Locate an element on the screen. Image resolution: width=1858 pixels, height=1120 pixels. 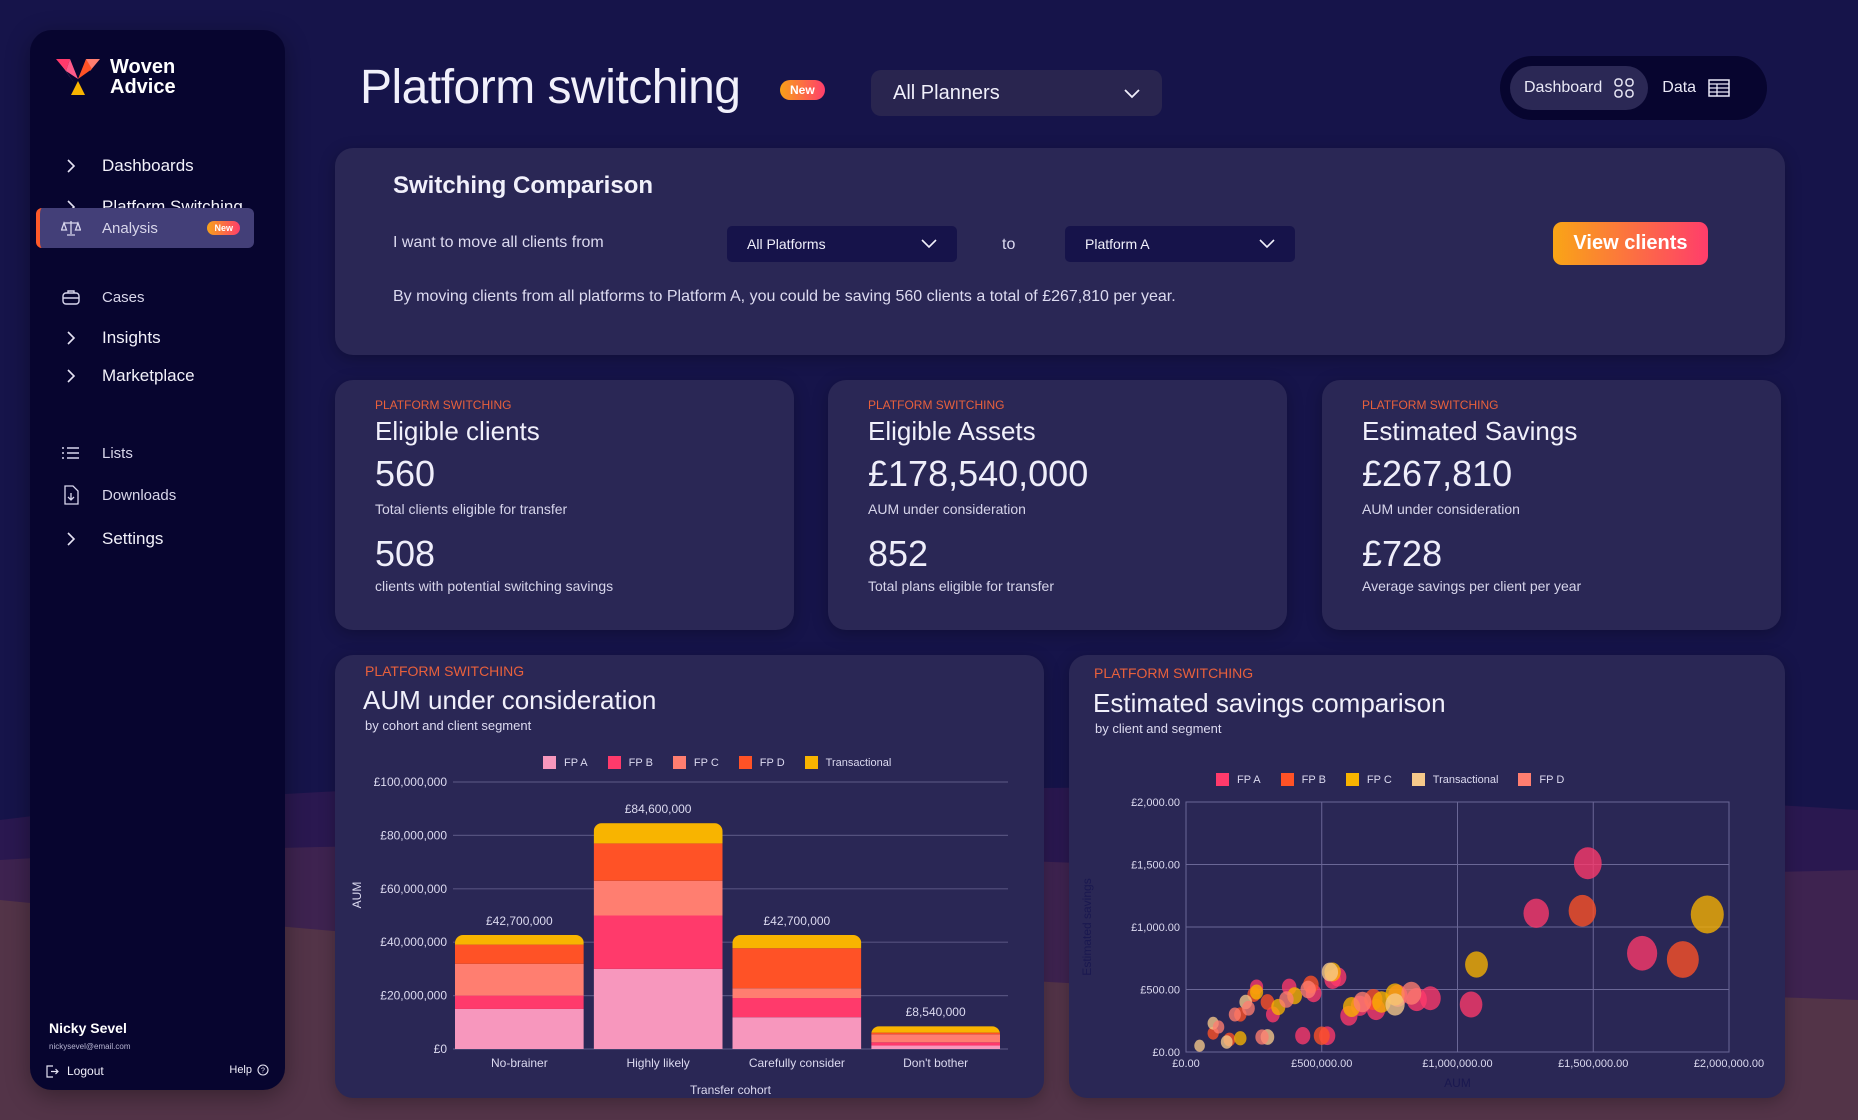
bar-group-highly-likely is located at coordinates (658, 936).